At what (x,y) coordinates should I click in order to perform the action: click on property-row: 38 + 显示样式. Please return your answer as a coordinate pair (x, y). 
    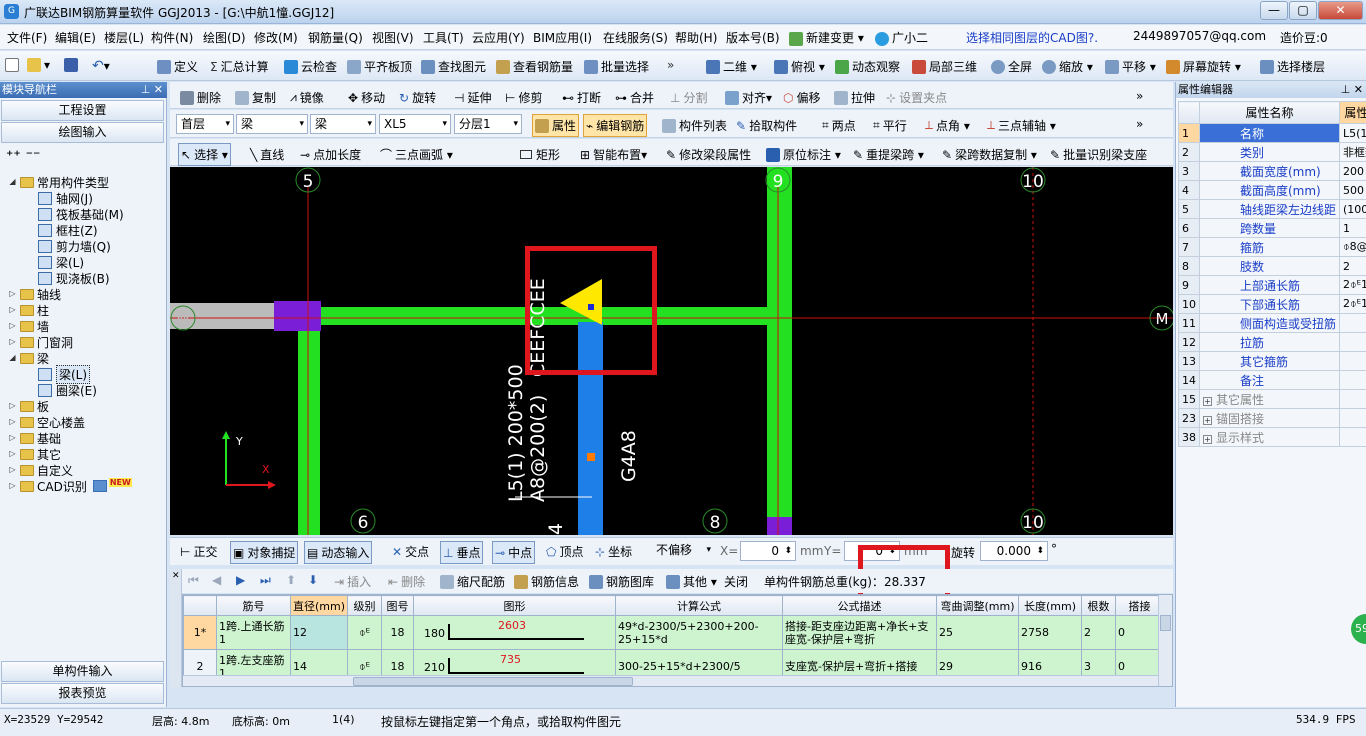
    Looking at the image, I should click on (1272, 437).